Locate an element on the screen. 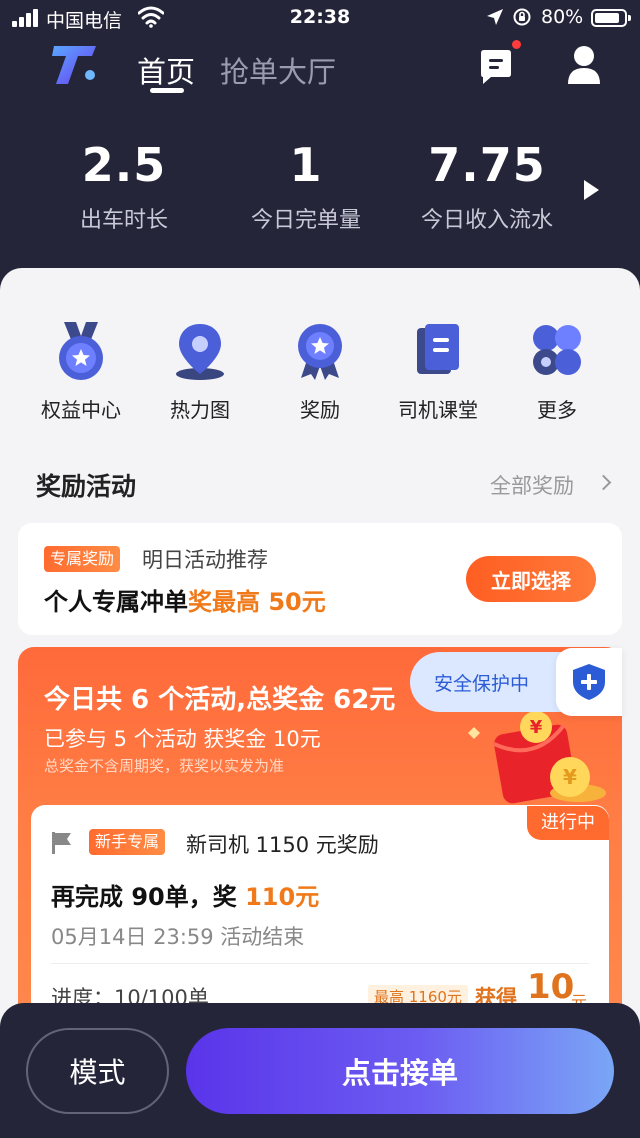 The image size is (640, 1138). menu-benefits-center: 权益中心 is located at coordinates (81, 371).